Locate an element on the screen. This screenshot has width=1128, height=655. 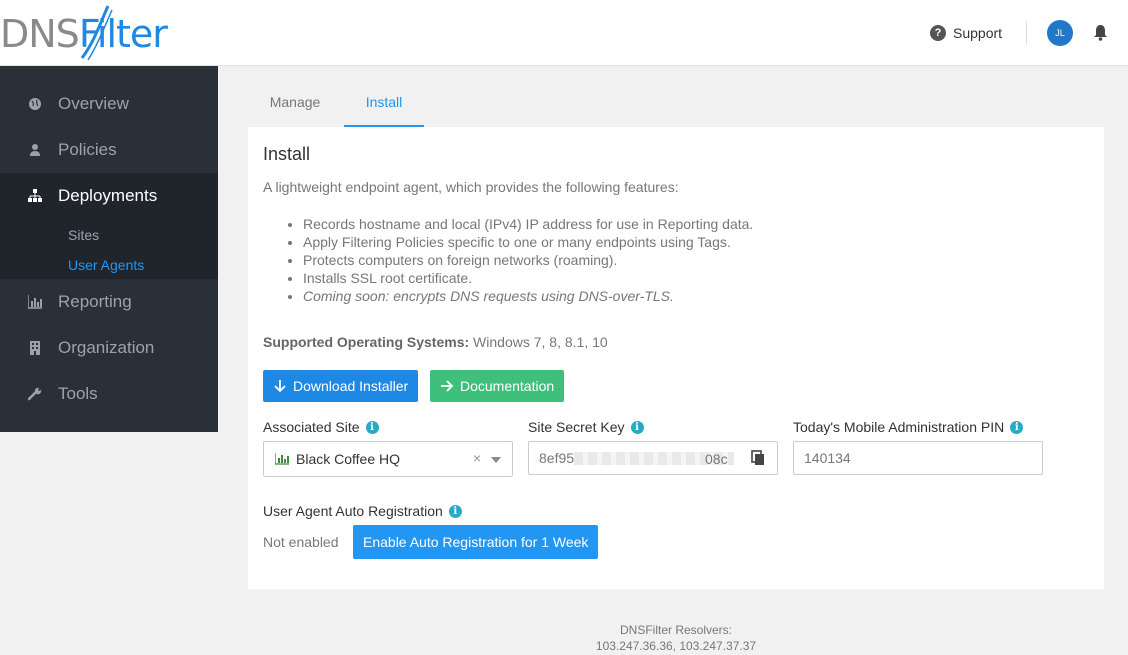
logo-dns-text: DNS is located at coordinates (40, 34).